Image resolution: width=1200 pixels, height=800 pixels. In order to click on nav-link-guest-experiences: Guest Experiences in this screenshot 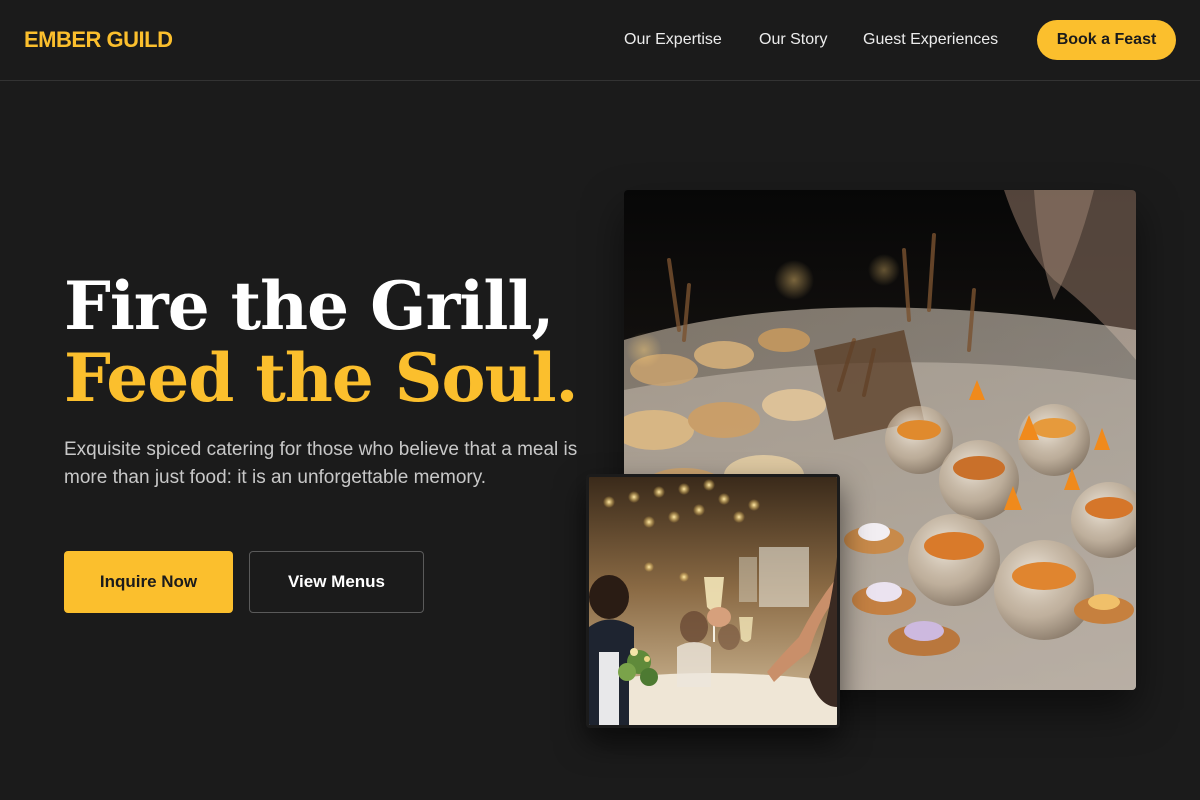, I will do `click(930, 40)`.